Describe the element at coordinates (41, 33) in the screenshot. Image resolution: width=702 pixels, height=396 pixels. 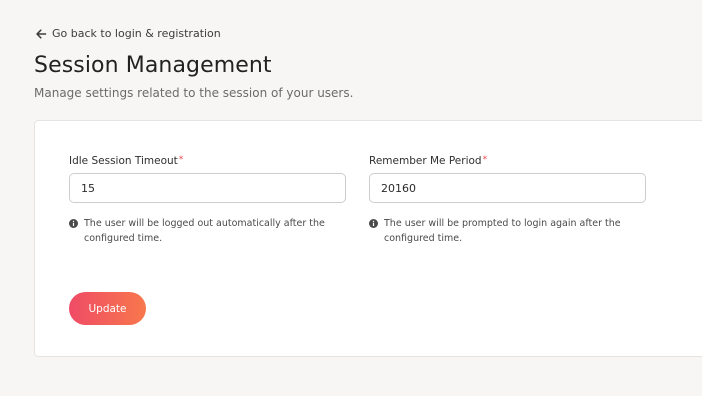
I see `arrow-left-icon` at that location.